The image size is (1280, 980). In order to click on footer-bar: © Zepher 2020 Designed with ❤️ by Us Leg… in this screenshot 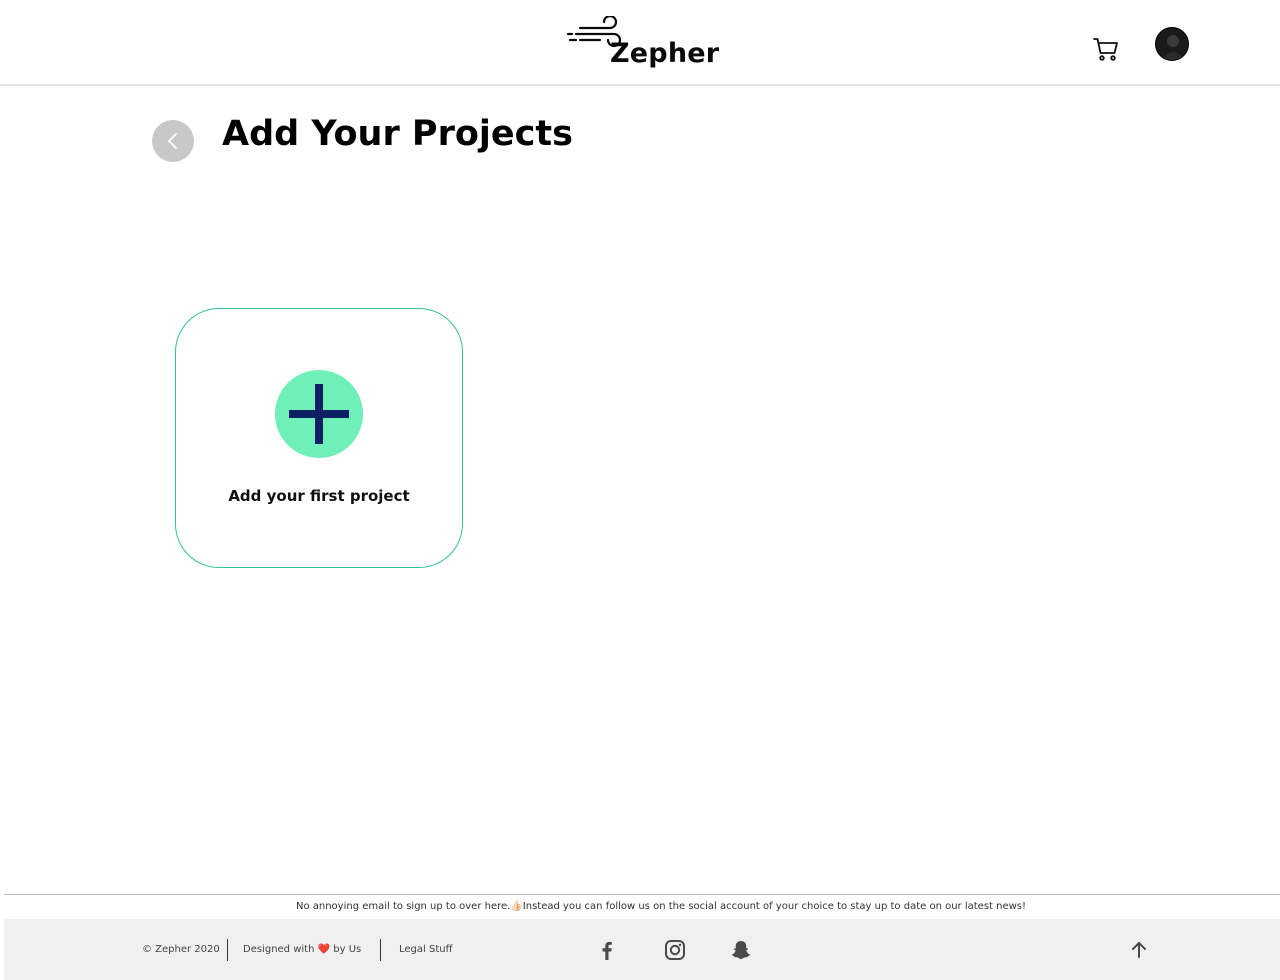, I will do `click(642, 949)`.